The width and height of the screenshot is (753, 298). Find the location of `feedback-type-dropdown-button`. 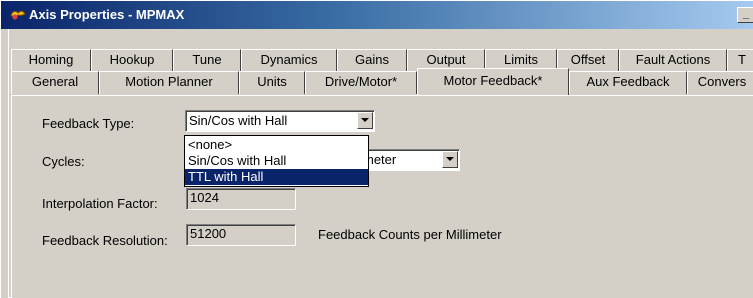

feedback-type-dropdown-button is located at coordinates (365, 120).